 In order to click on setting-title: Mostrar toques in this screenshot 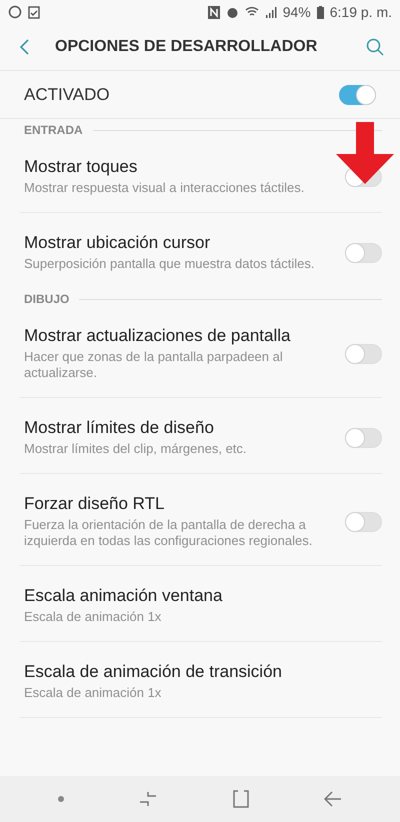, I will do `click(81, 167)`.